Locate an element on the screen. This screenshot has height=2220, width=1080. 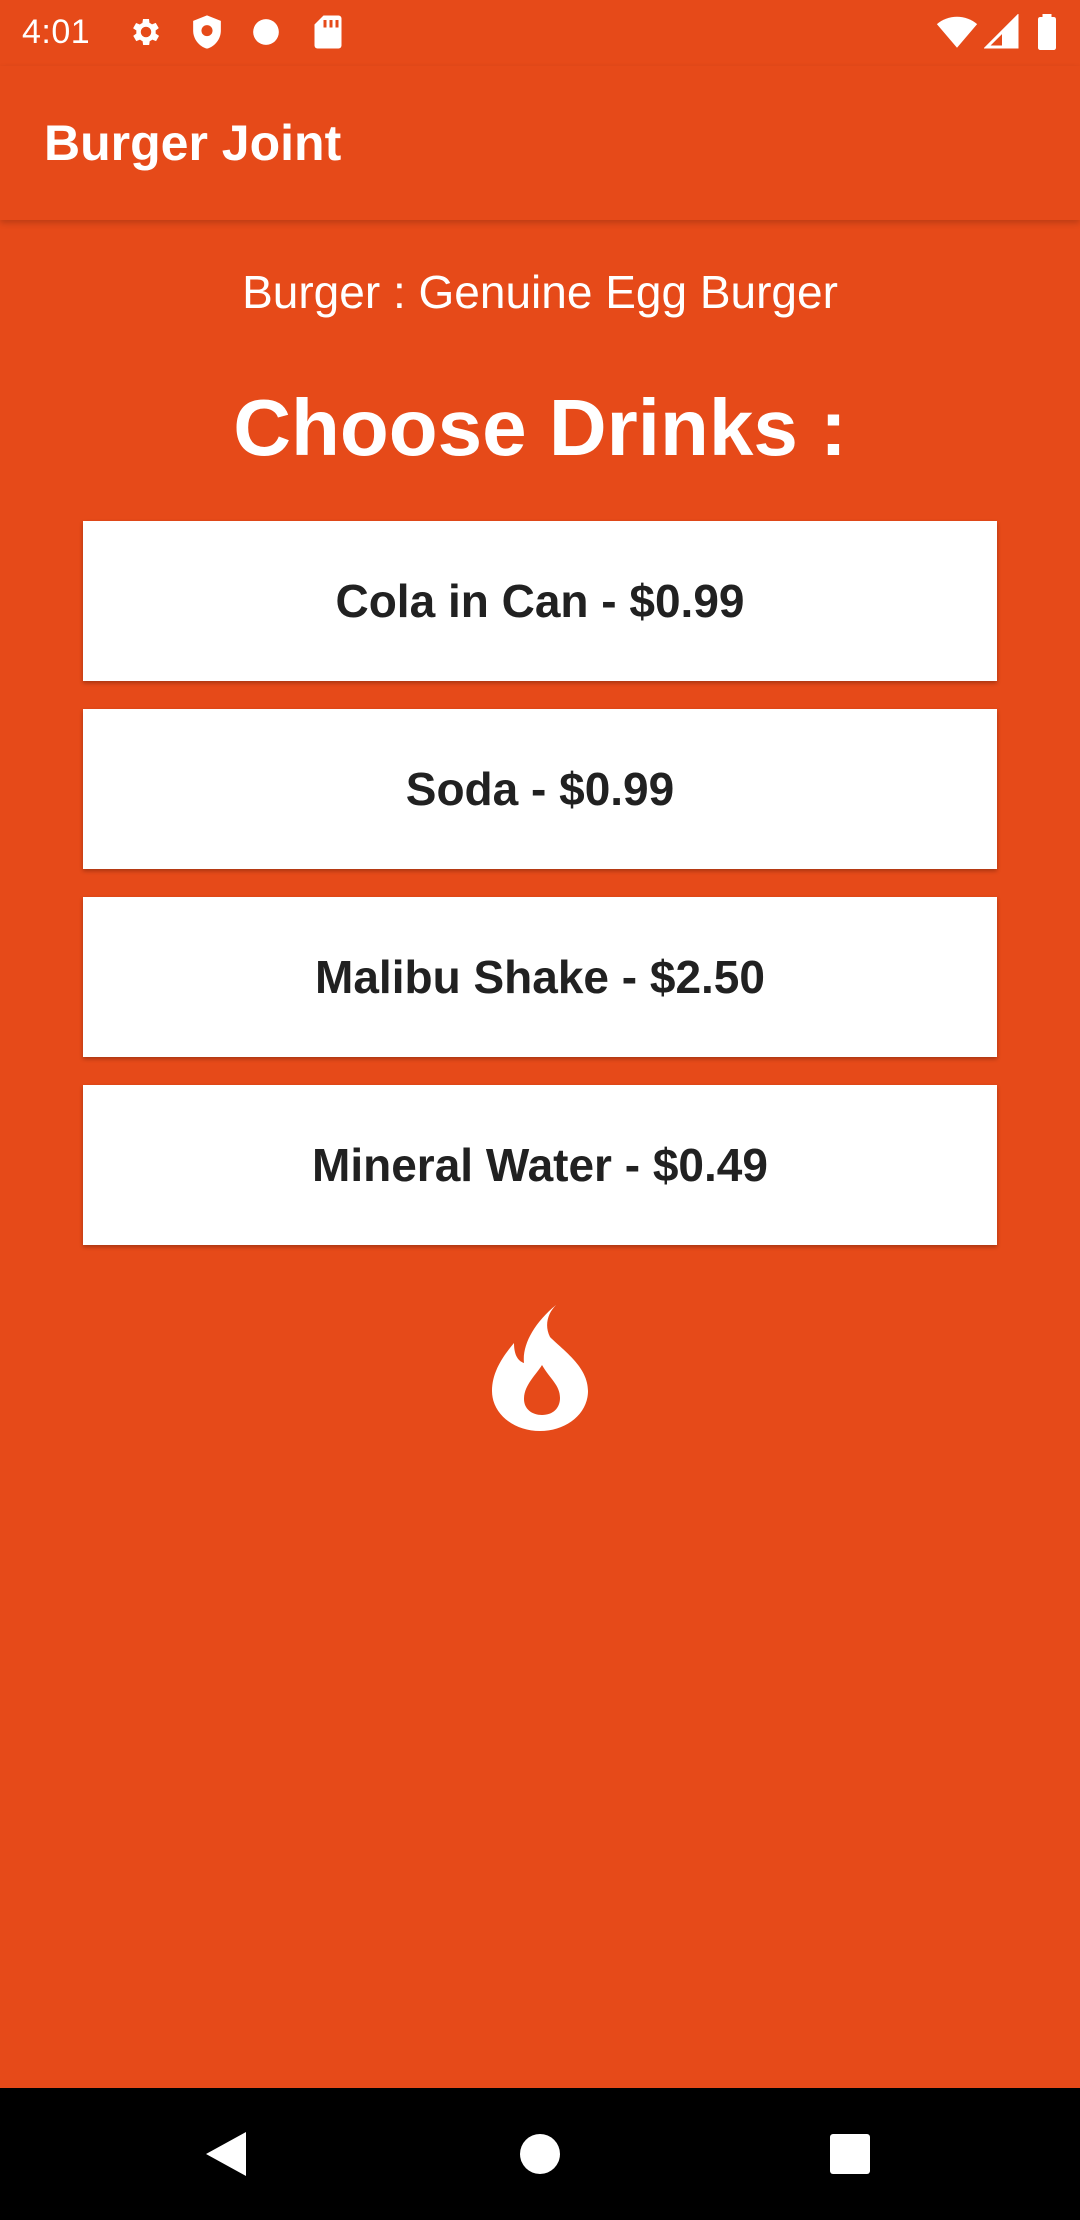
app-title: Burger Joint is located at coordinates (193, 143).